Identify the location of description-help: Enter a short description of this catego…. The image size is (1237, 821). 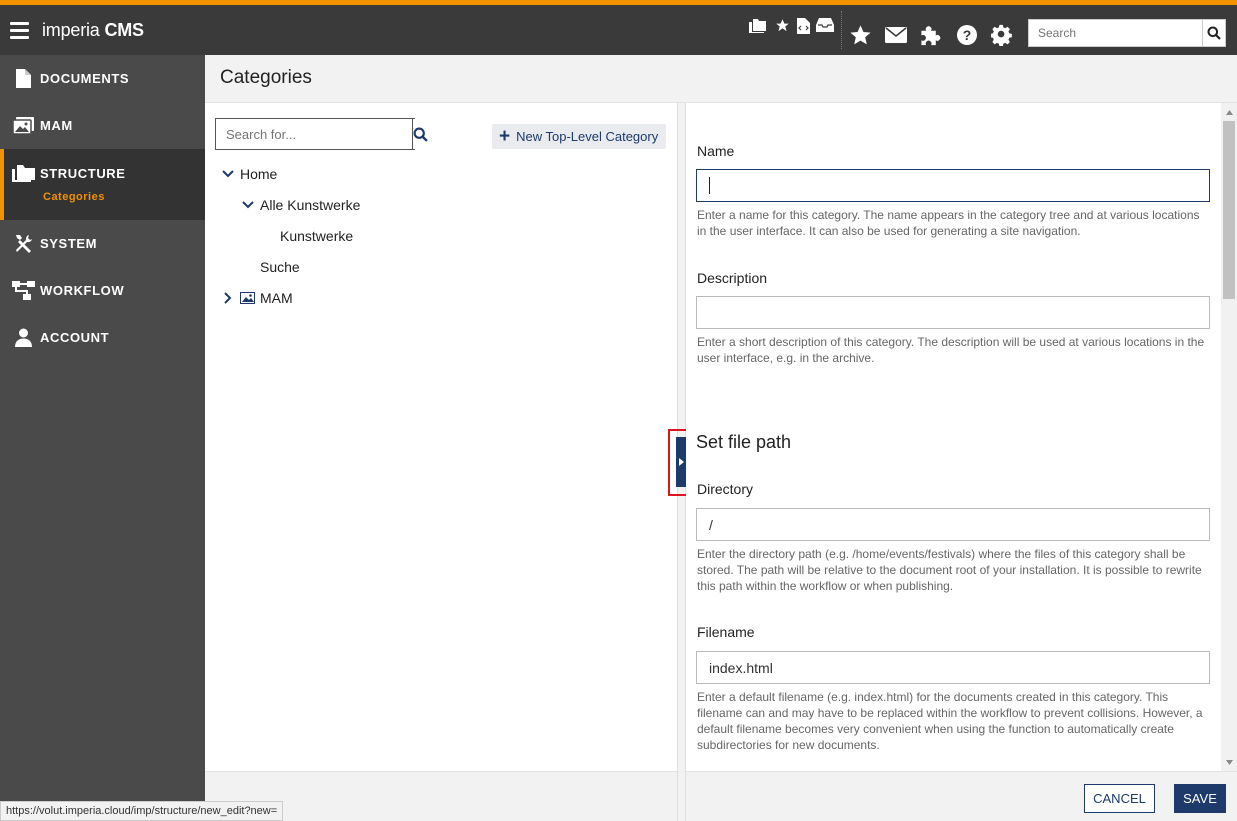
(951, 350).